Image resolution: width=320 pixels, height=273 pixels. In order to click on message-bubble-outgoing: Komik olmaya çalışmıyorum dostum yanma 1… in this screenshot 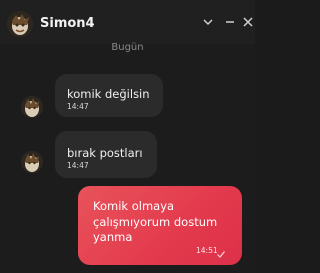, I will do `click(160, 225)`.